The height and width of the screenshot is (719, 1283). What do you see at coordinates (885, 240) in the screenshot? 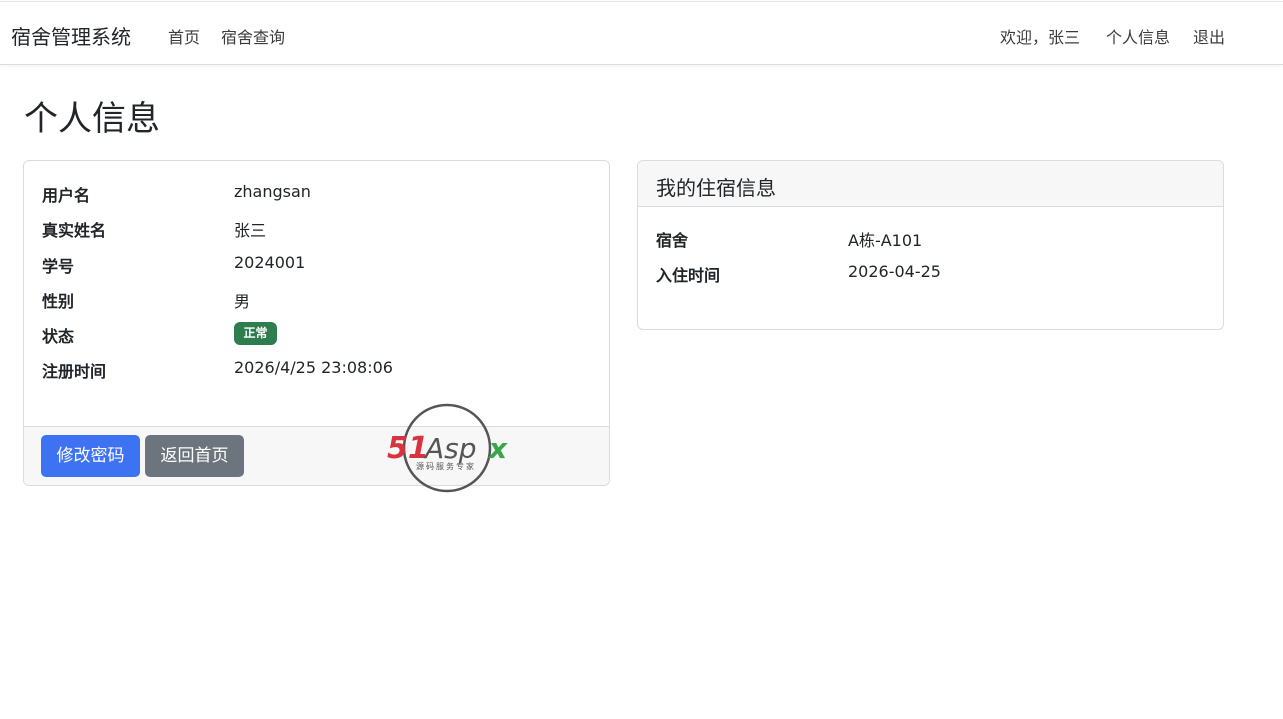
I see `value-dorm: A栋-A101` at bounding box center [885, 240].